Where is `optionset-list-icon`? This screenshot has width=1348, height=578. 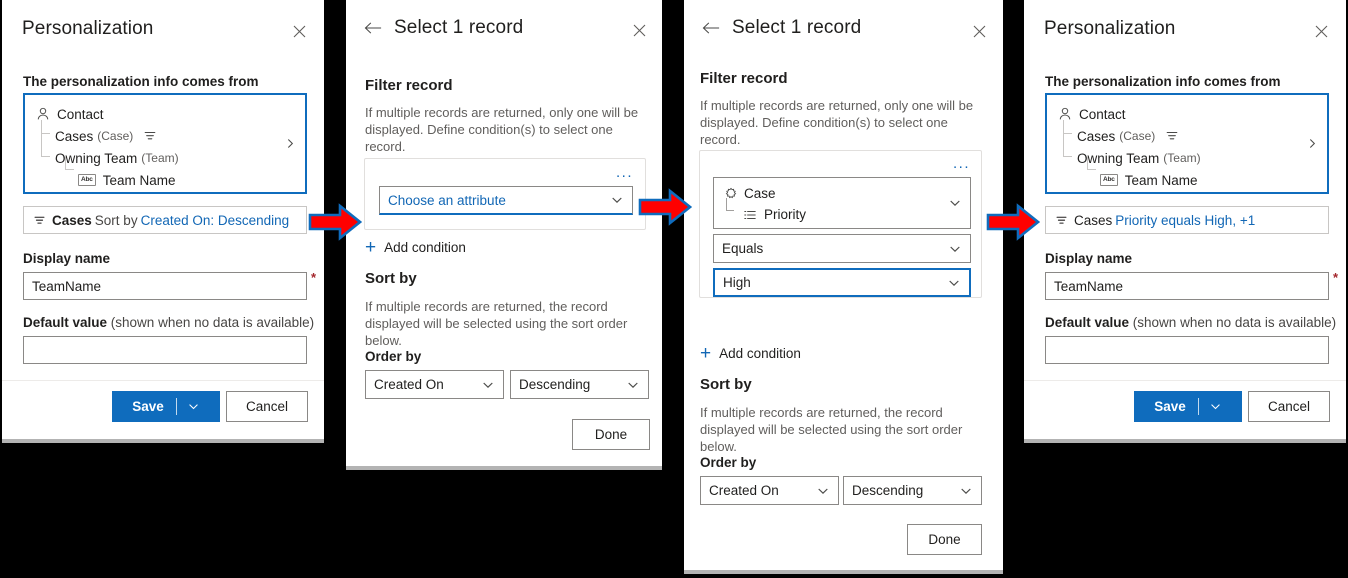
optionset-list-icon is located at coordinates (749, 214).